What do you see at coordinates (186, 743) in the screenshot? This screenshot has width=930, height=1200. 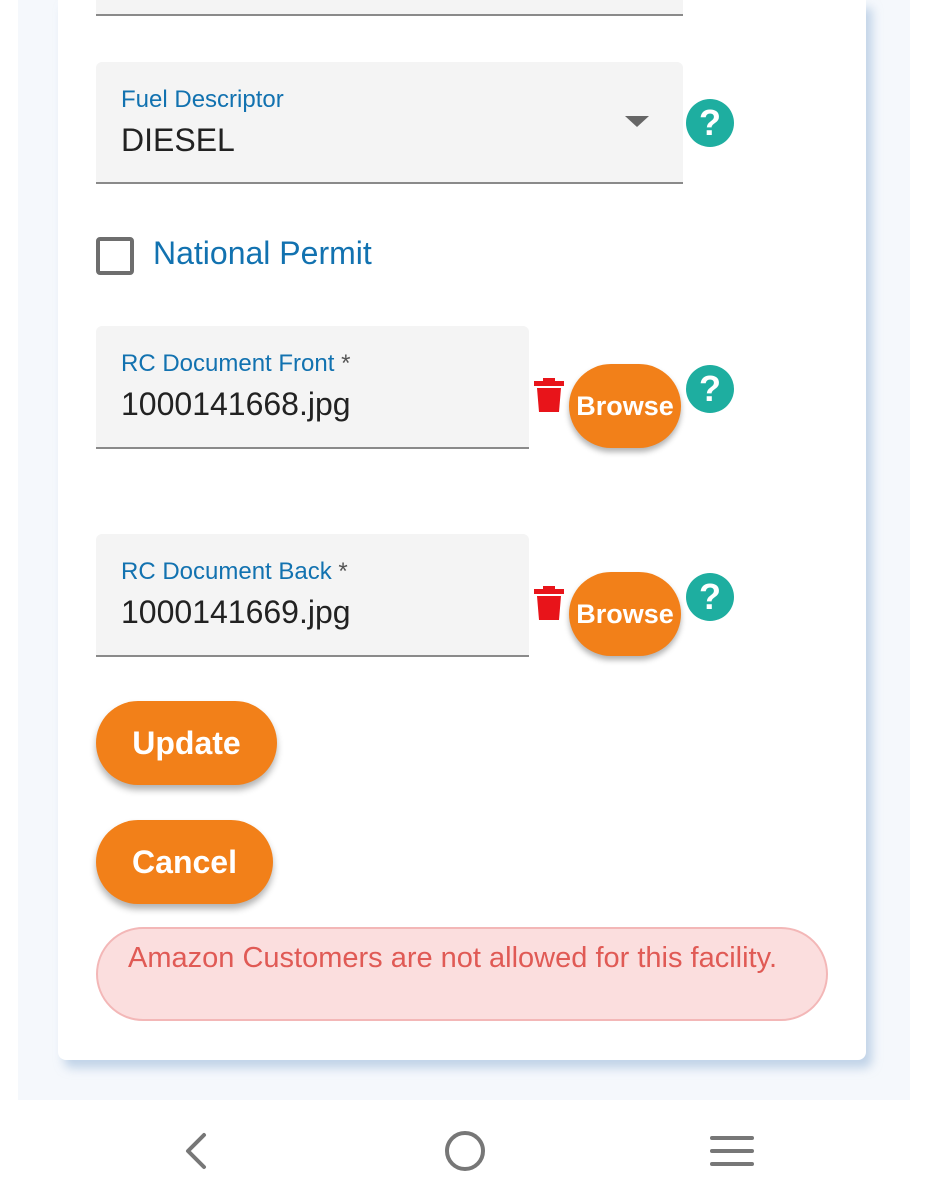 I see `update-button: Update` at bounding box center [186, 743].